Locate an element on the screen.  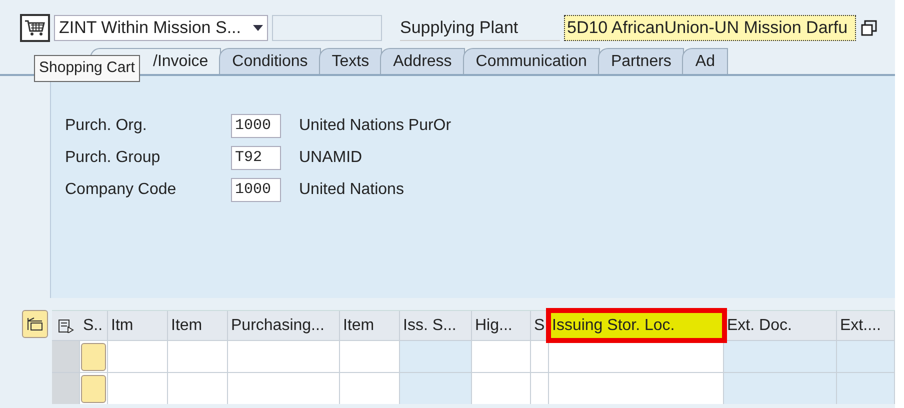
column-header: S.. is located at coordinates (94, 325).